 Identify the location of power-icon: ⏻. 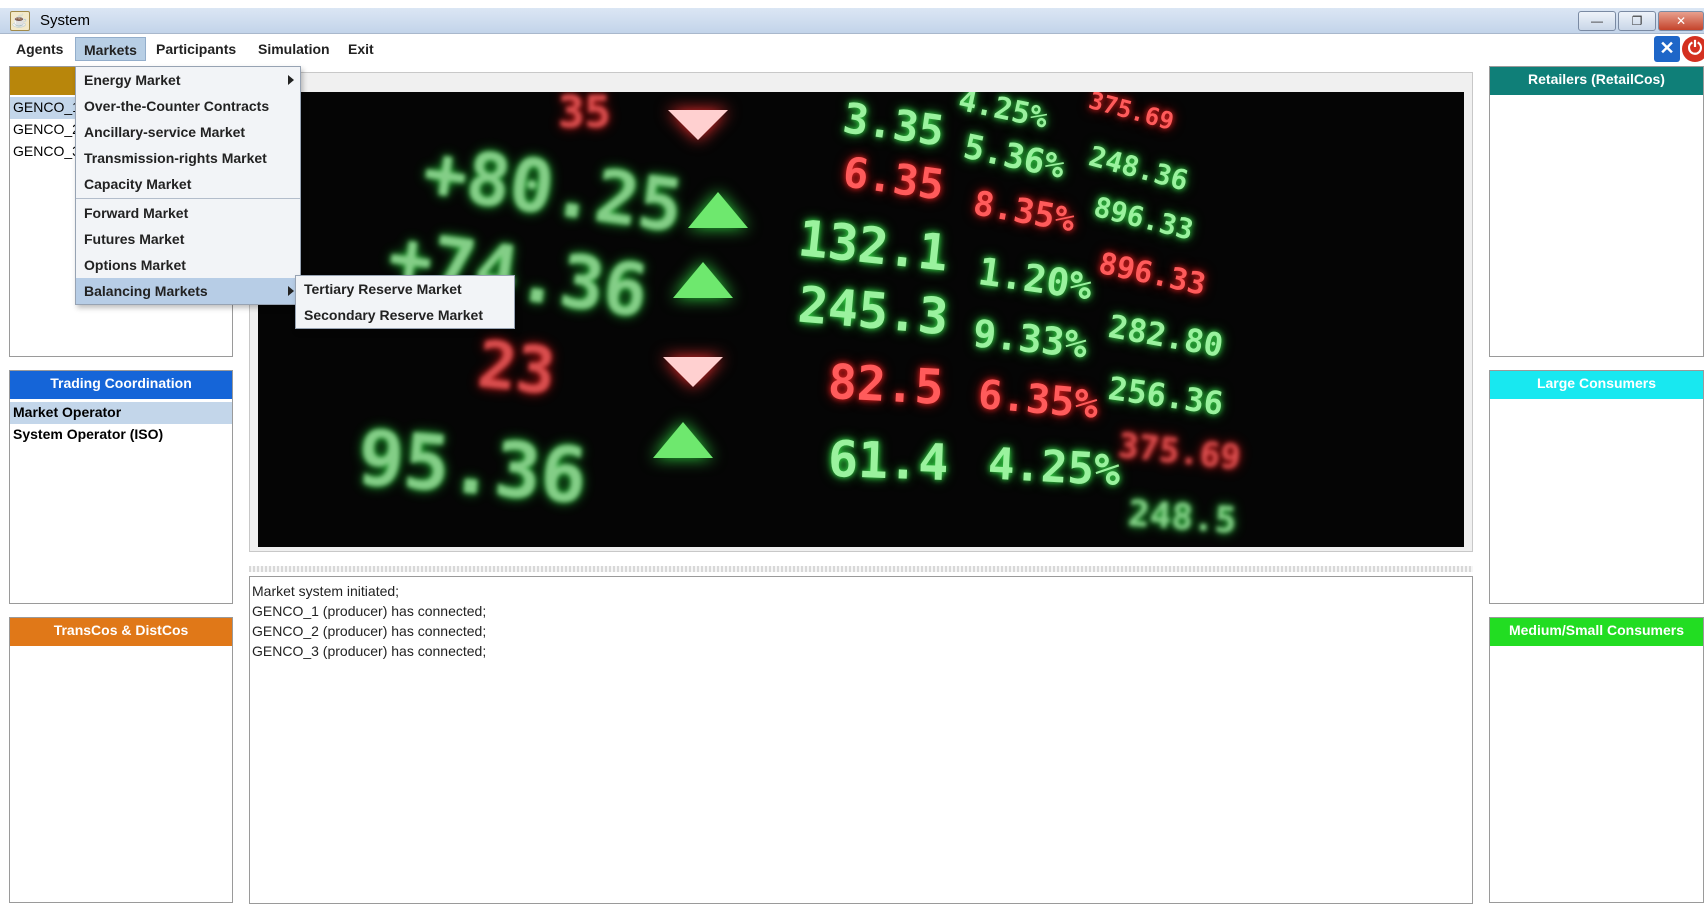
(1693, 49).